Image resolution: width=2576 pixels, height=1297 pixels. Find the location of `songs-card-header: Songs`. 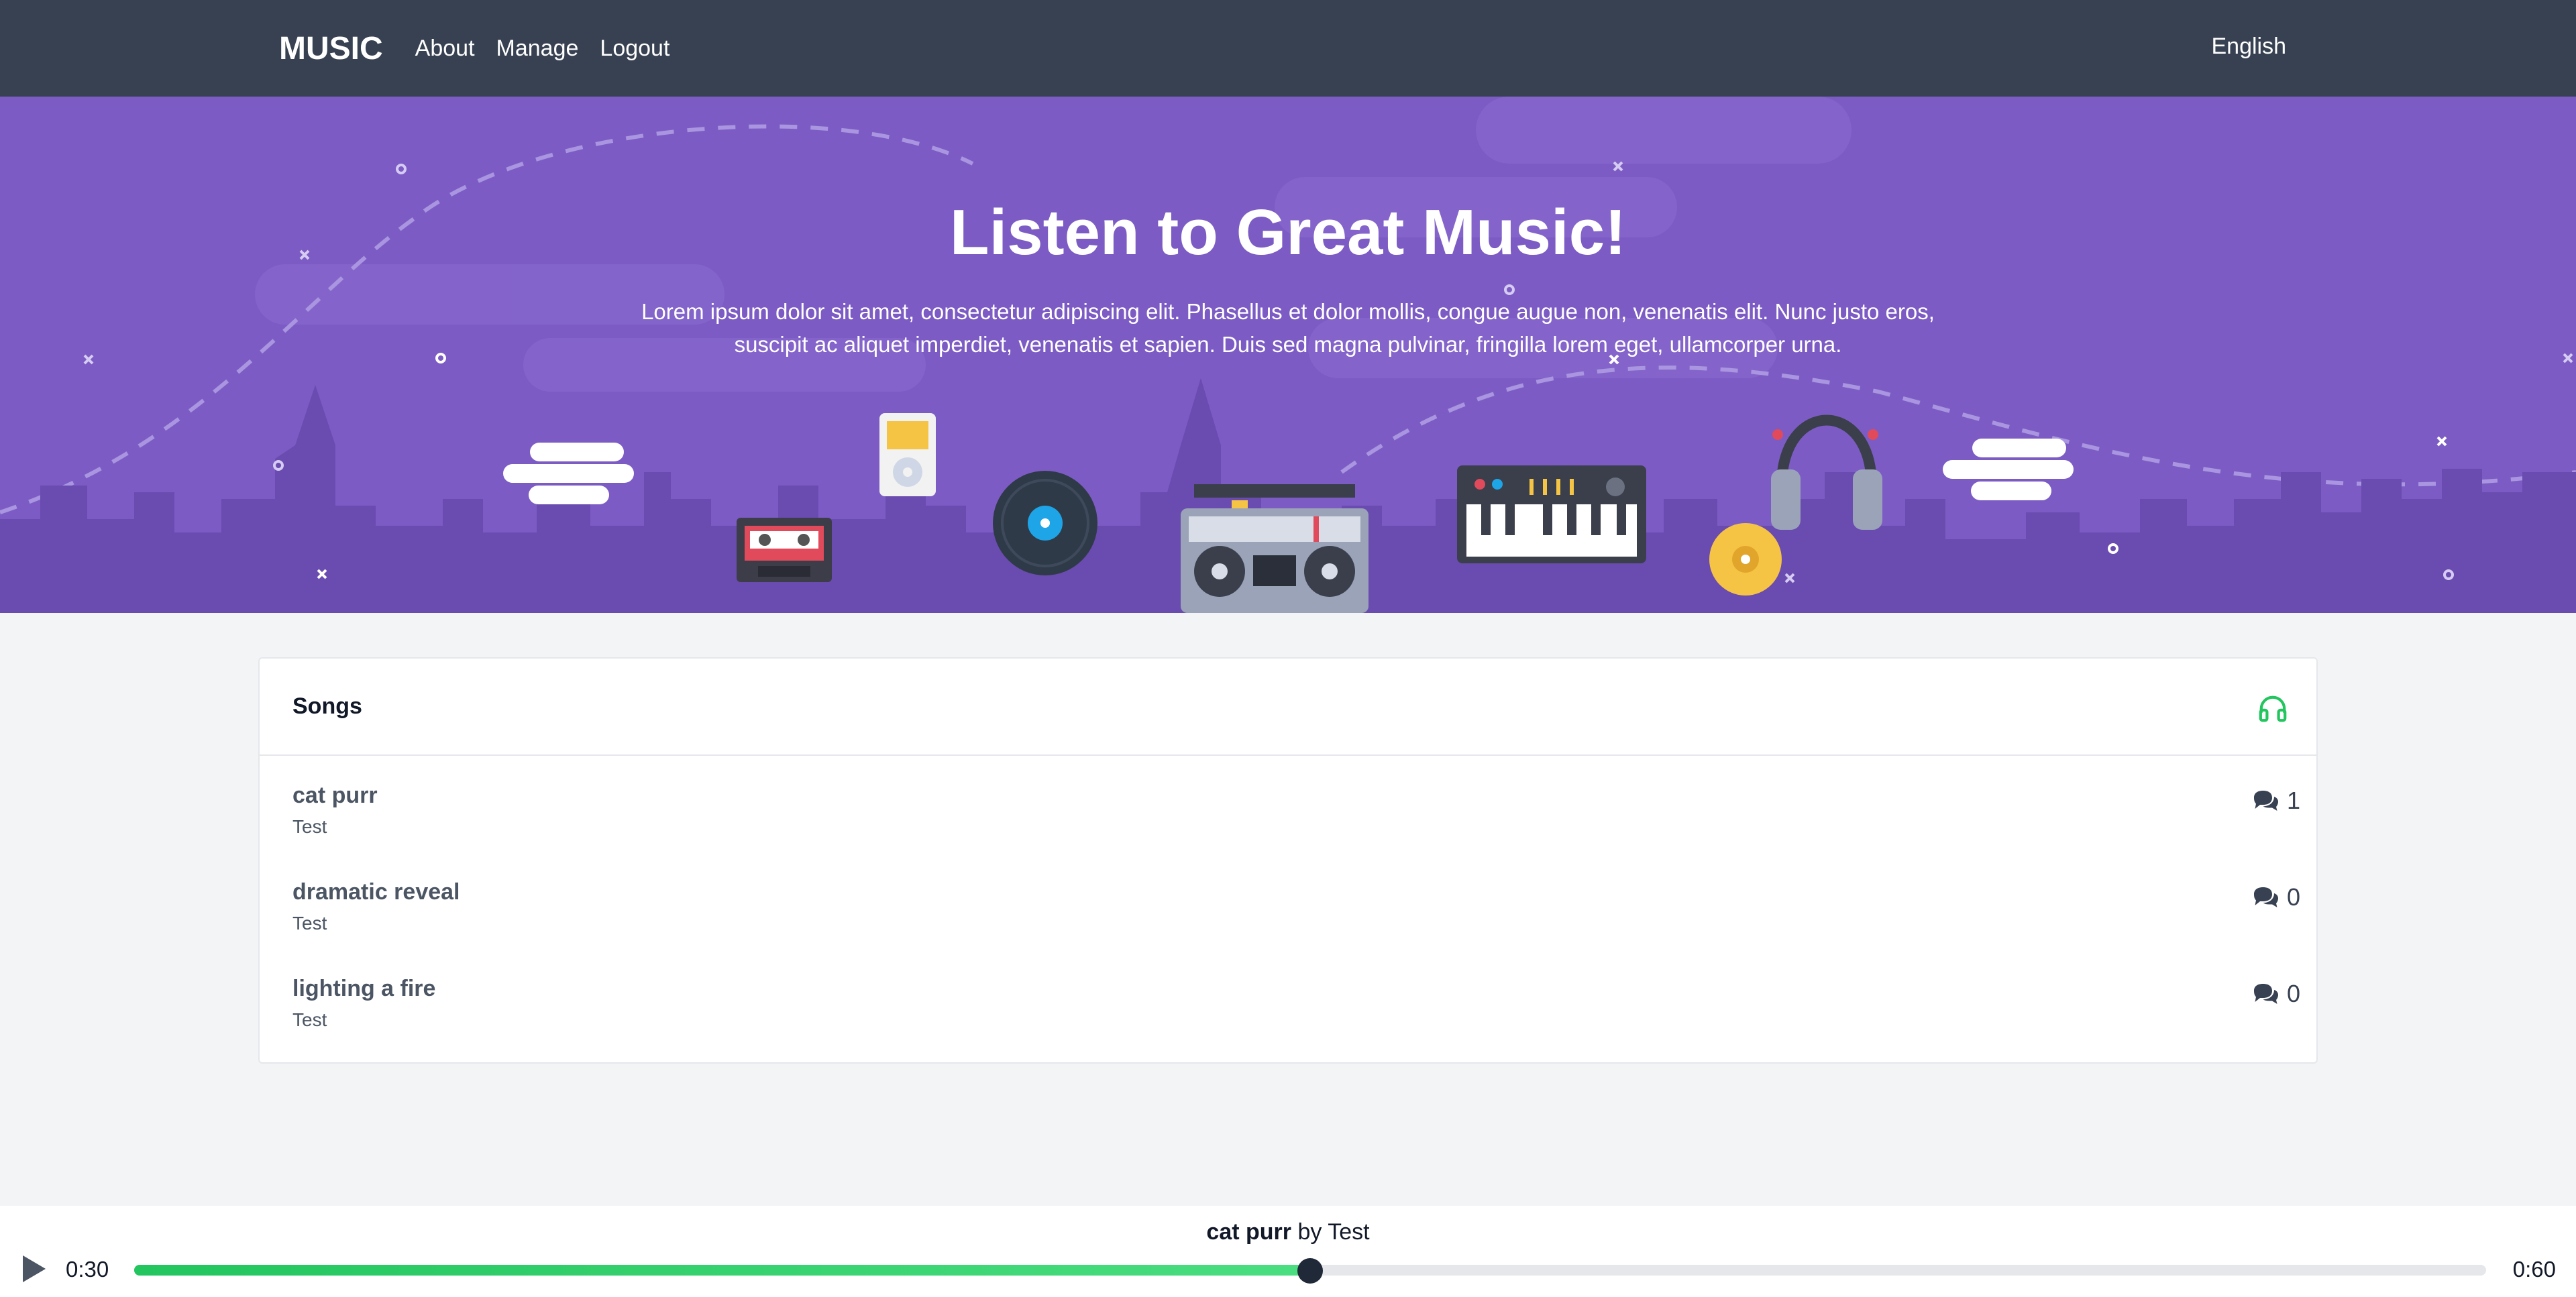

songs-card-header: Songs is located at coordinates (1288, 708).